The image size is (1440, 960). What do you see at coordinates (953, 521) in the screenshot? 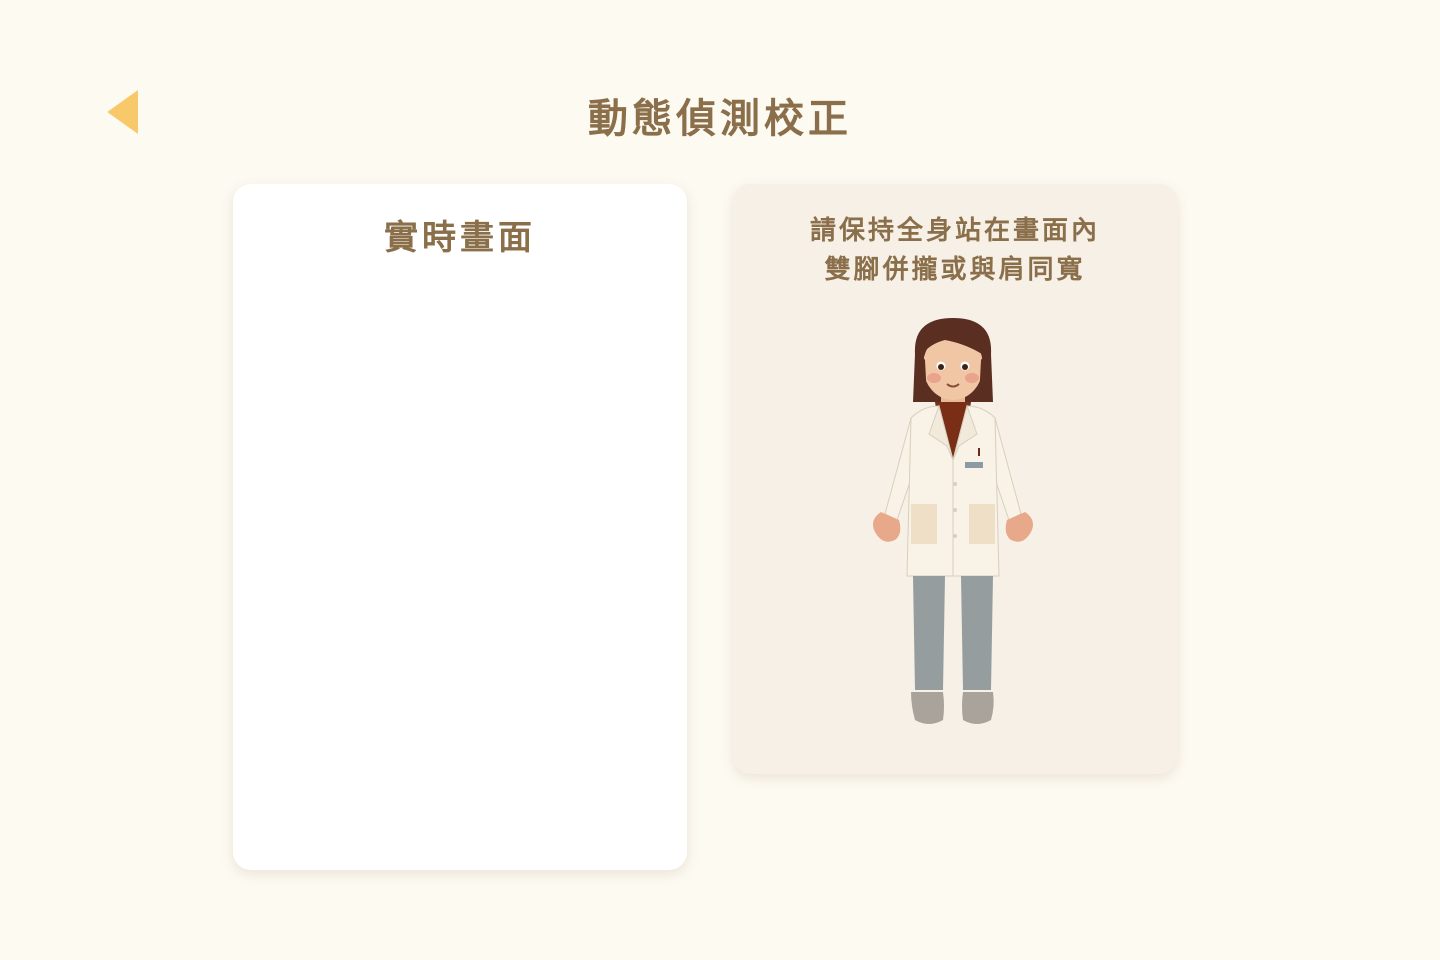
I see `doctor-figure-illustration` at bounding box center [953, 521].